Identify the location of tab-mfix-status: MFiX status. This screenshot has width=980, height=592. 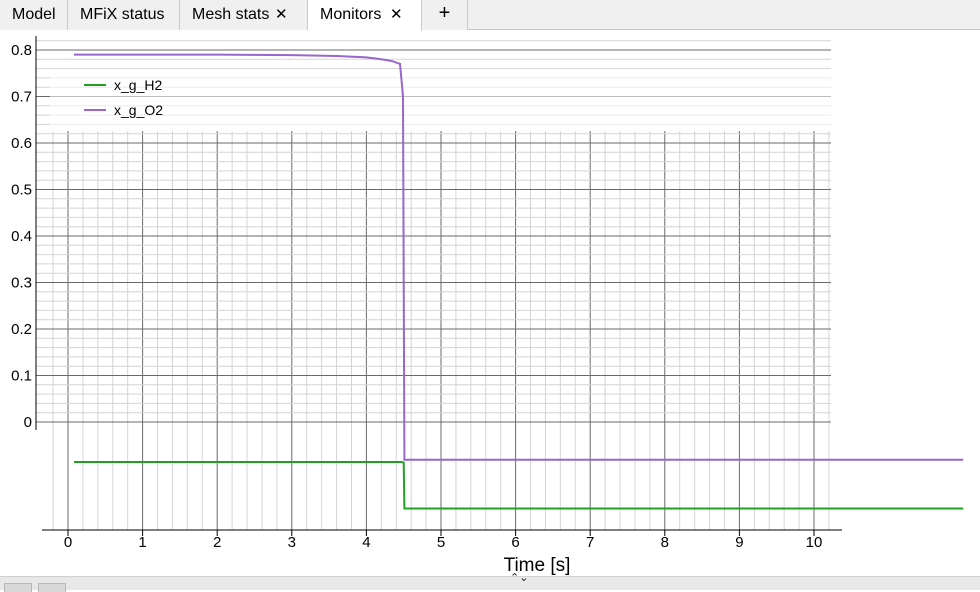
(124, 15).